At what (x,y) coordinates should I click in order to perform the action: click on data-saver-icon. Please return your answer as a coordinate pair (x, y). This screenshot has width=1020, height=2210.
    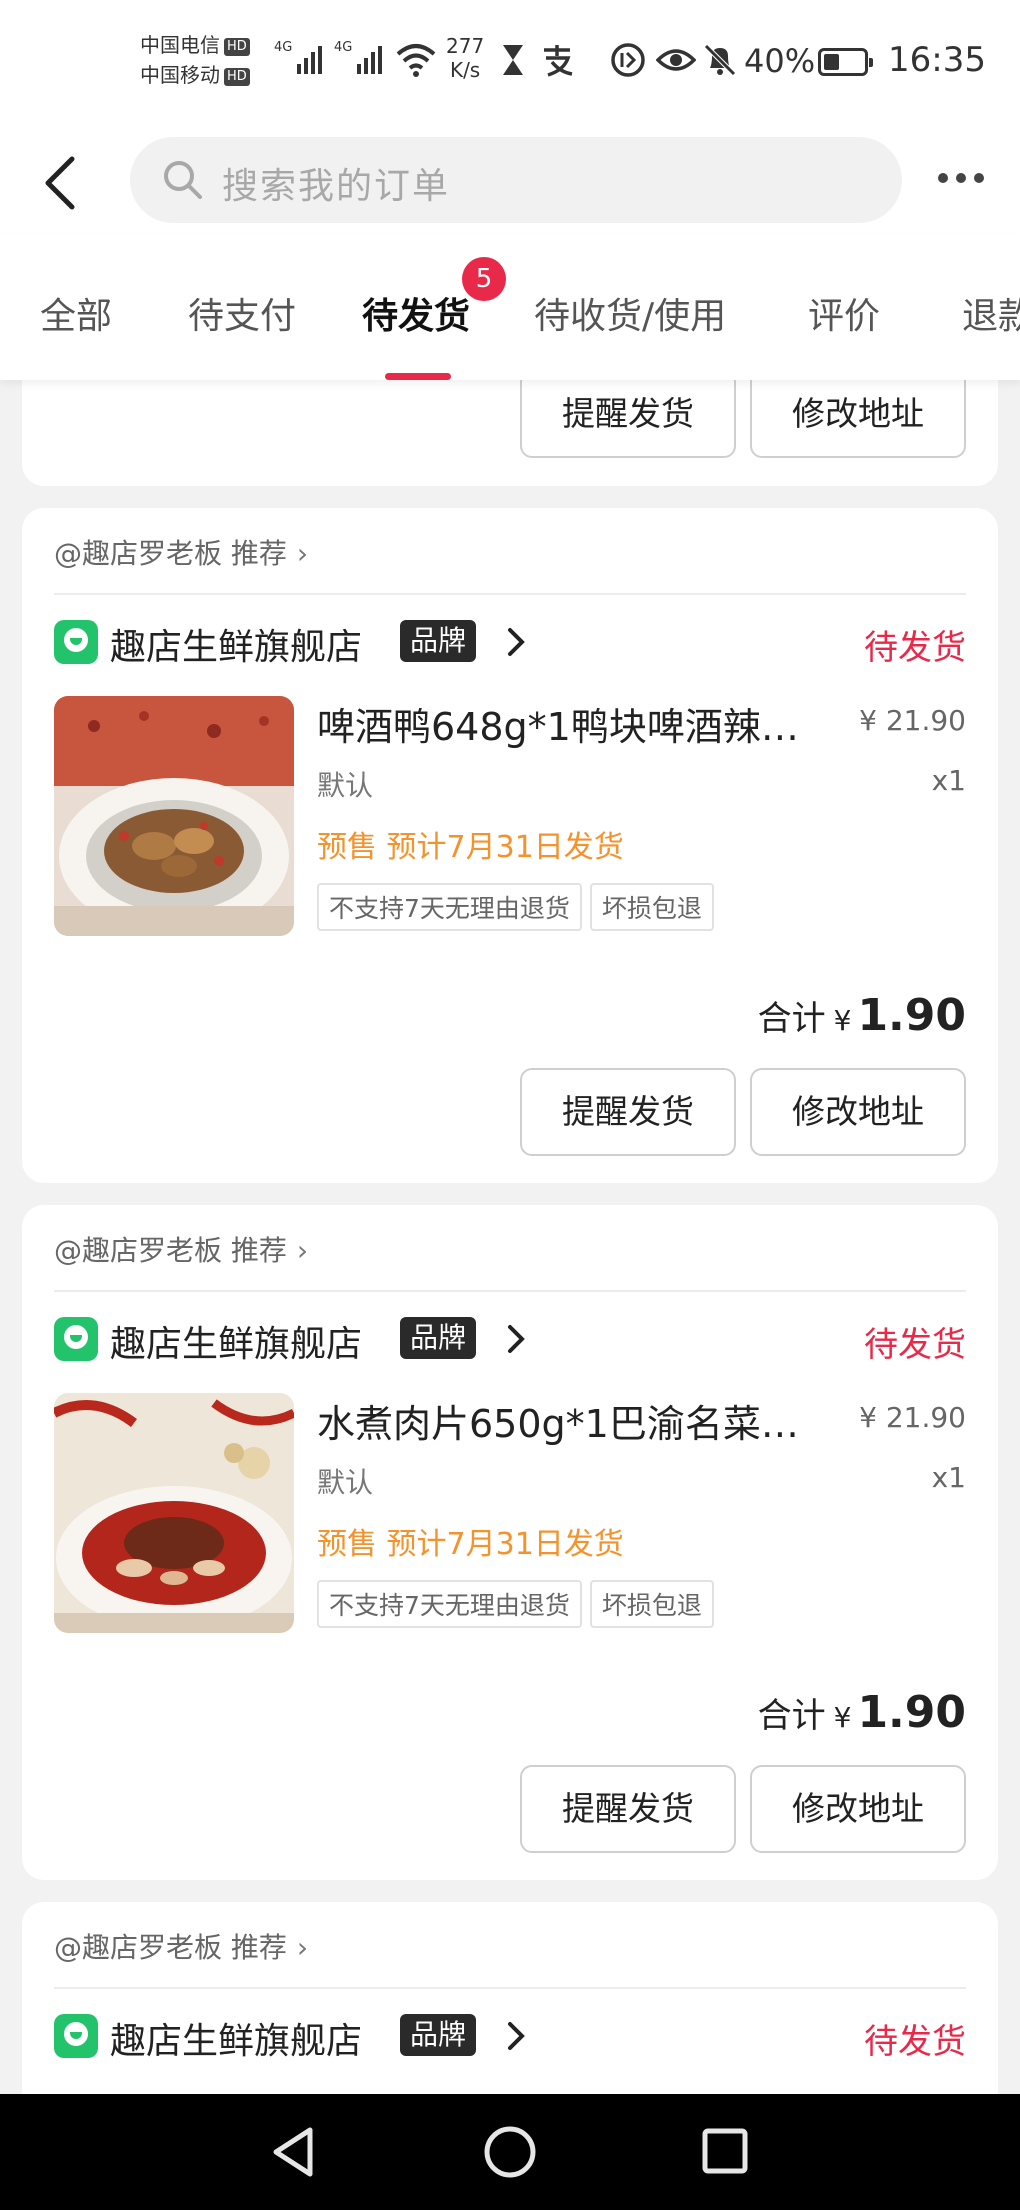
    Looking at the image, I should click on (628, 60).